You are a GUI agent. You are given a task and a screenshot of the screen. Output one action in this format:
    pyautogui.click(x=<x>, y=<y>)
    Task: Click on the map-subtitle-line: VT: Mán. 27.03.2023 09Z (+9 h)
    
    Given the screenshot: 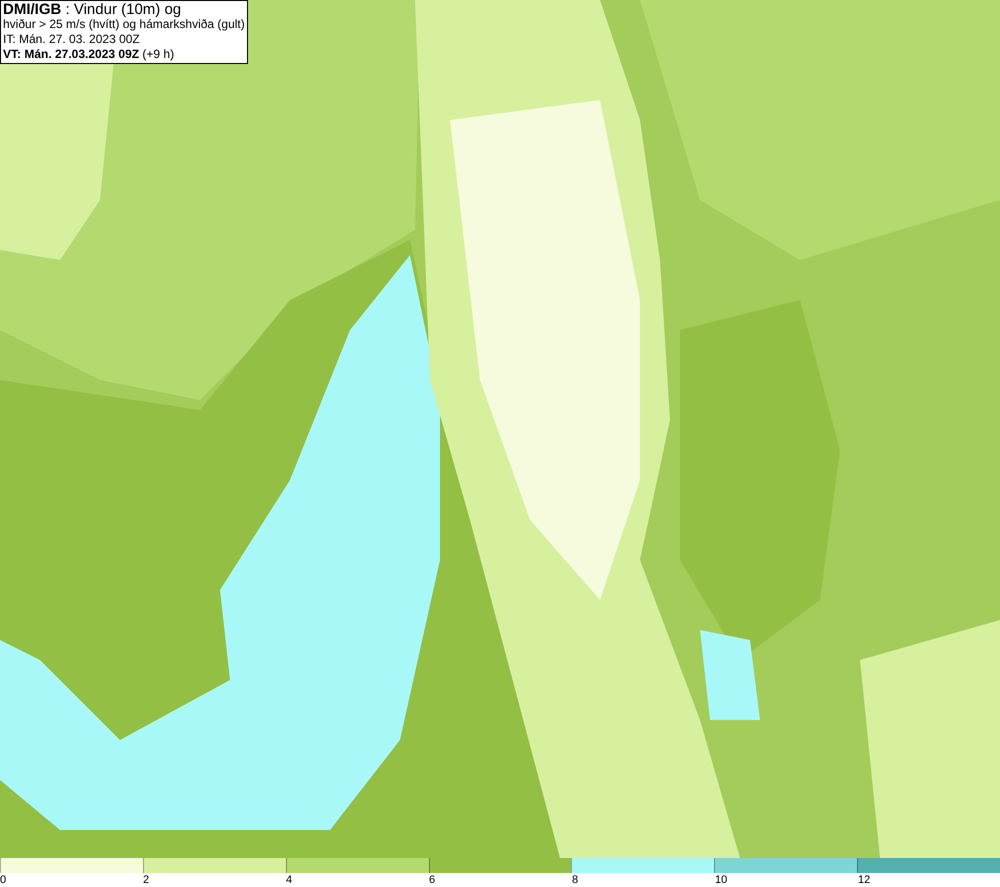 What is the action you would take?
    pyautogui.click(x=89, y=54)
    